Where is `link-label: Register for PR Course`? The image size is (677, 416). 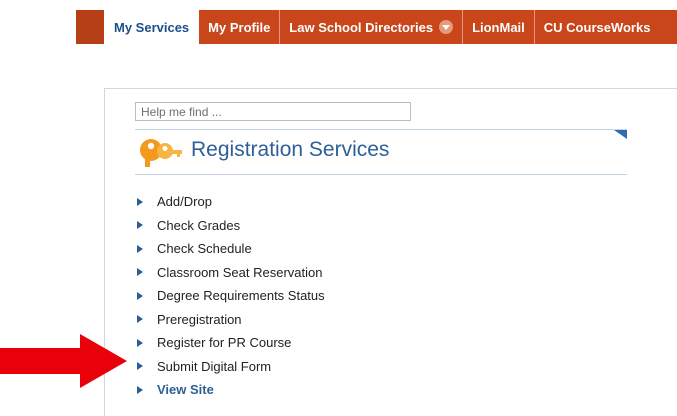
link-label: Register for PR Course is located at coordinates (224, 343).